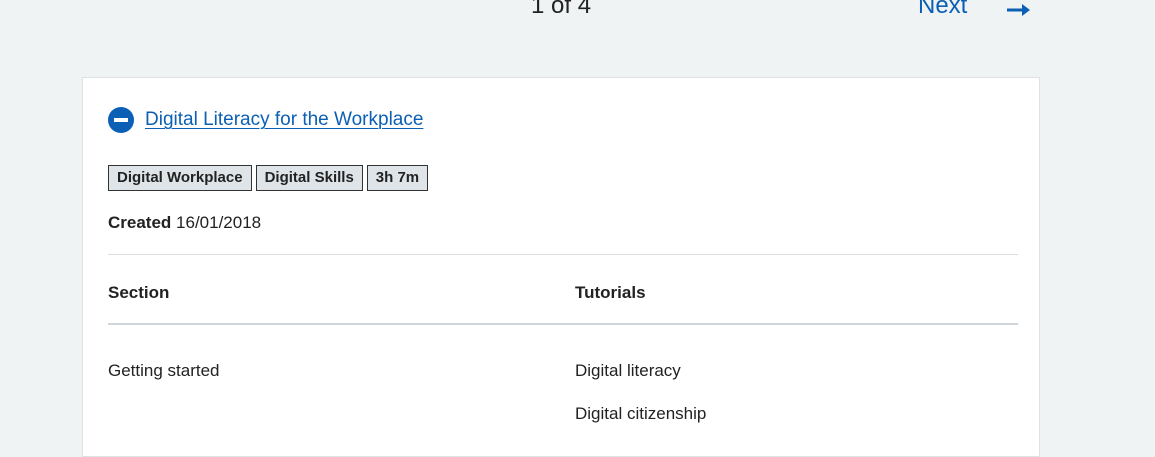 The image size is (1155, 457). I want to click on minus-circle-icon, so click(121, 120).